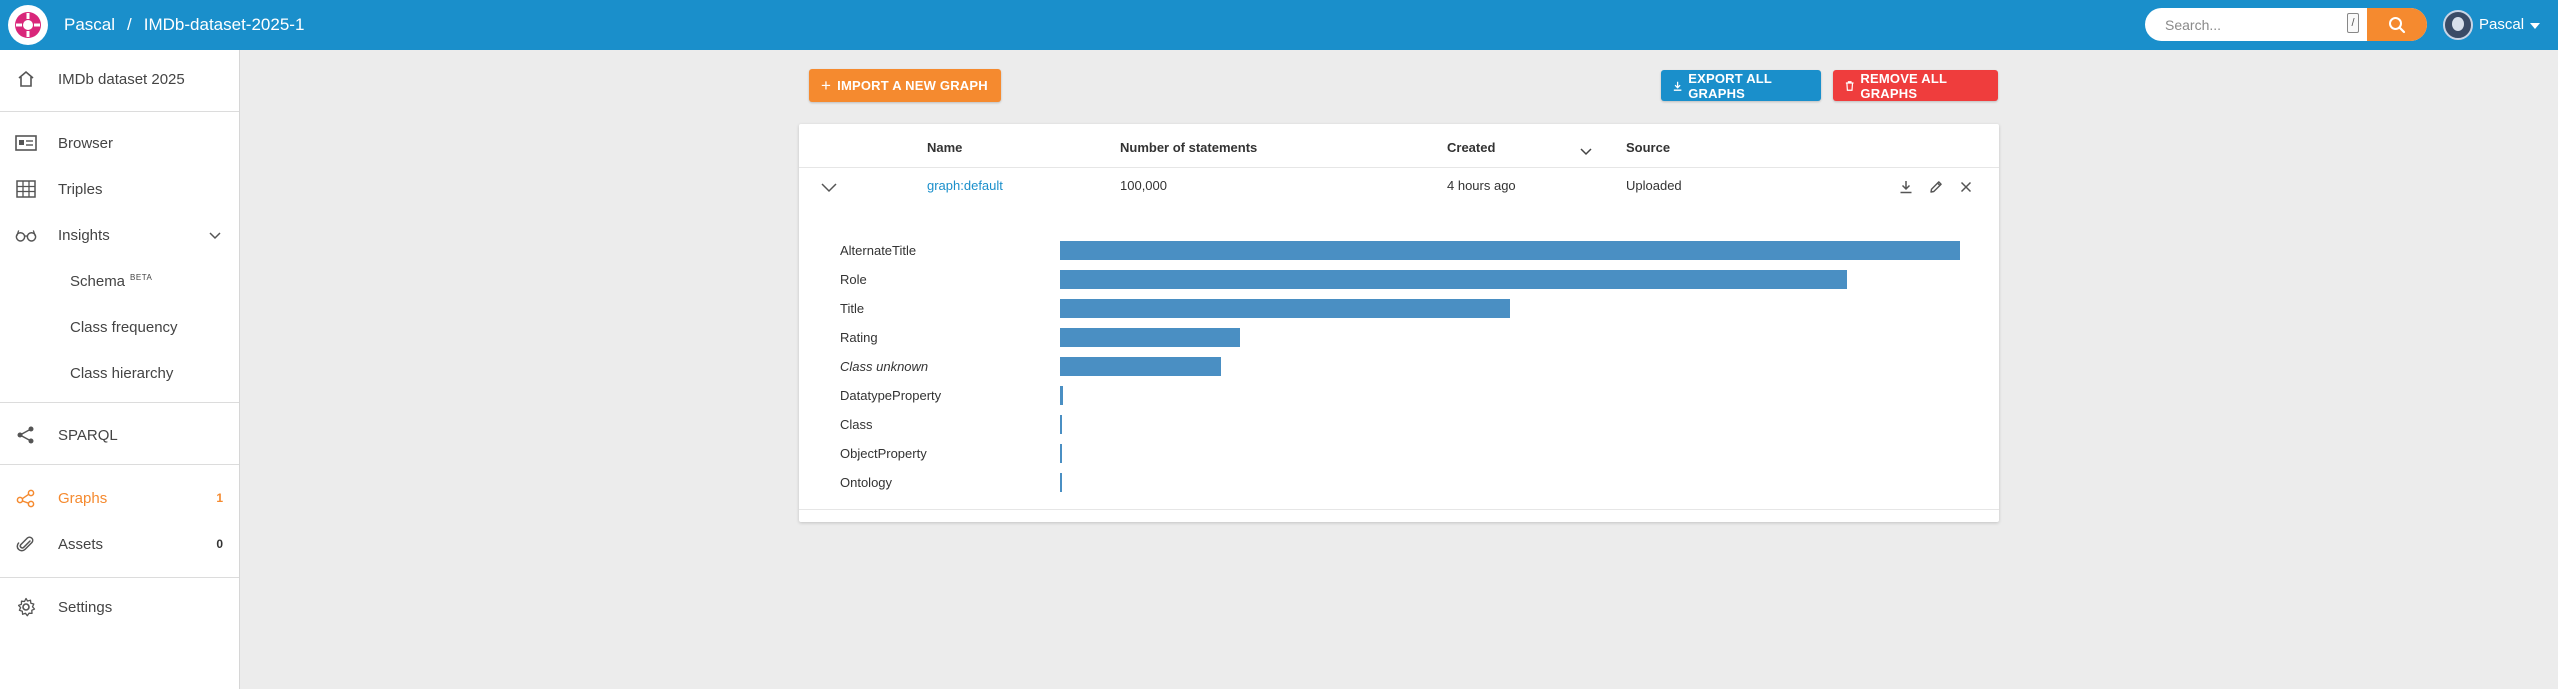 The height and width of the screenshot is (689, 2558). I want to click on sidebar-item-triples: Triples, so click(119, 189).